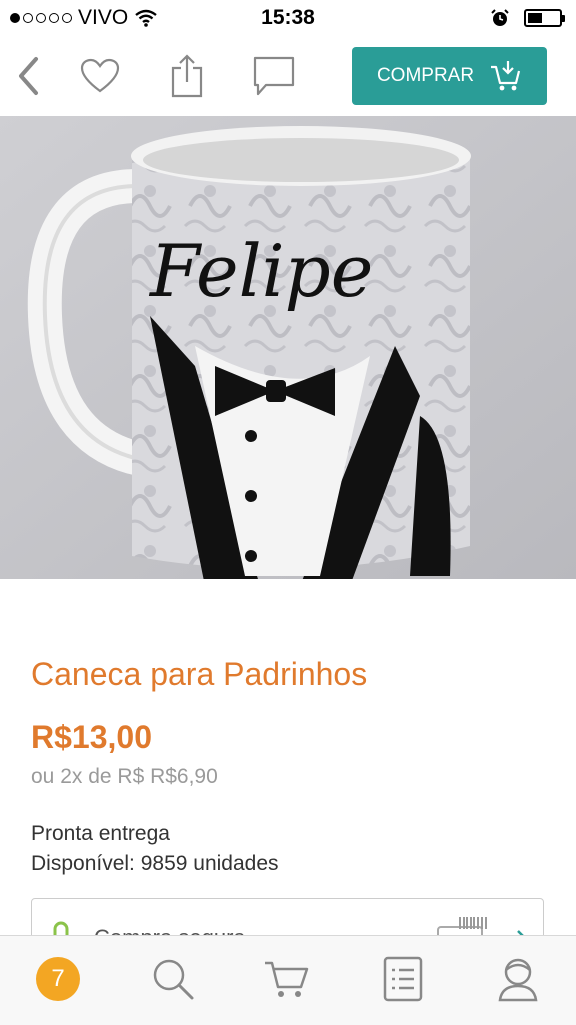  Describe the element at coordinates (425, 75) in the screenshot. I see `buy-button-label: COMPRAR` at that location.